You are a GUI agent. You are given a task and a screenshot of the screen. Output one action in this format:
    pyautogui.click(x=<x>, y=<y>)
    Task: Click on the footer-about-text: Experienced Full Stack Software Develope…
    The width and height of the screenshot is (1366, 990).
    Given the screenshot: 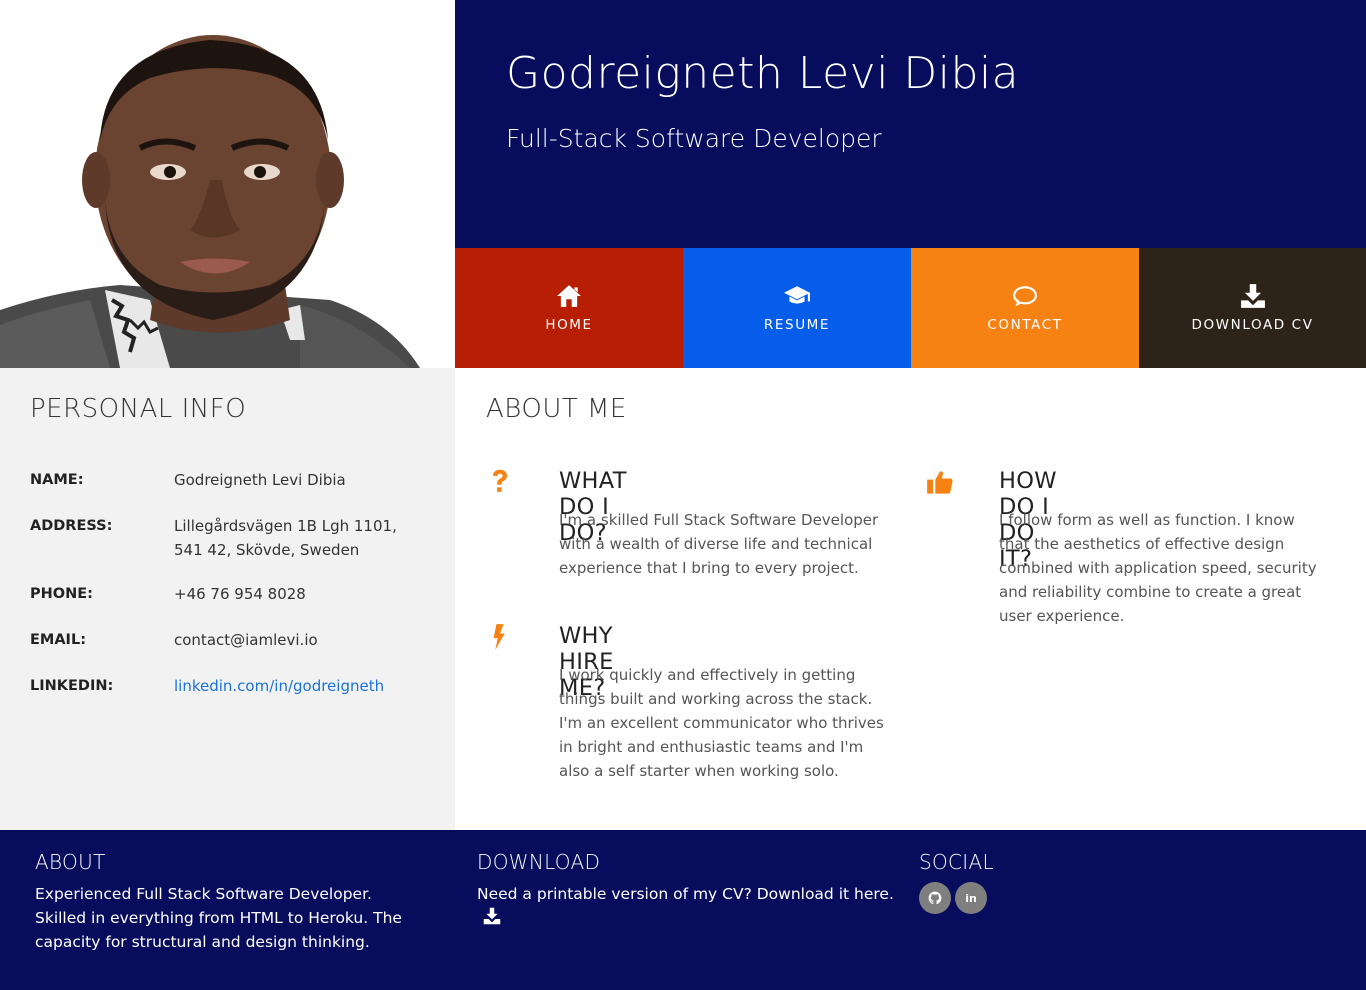 What is the action you would take?
    pyautogui.click(x=218, y=918)
    